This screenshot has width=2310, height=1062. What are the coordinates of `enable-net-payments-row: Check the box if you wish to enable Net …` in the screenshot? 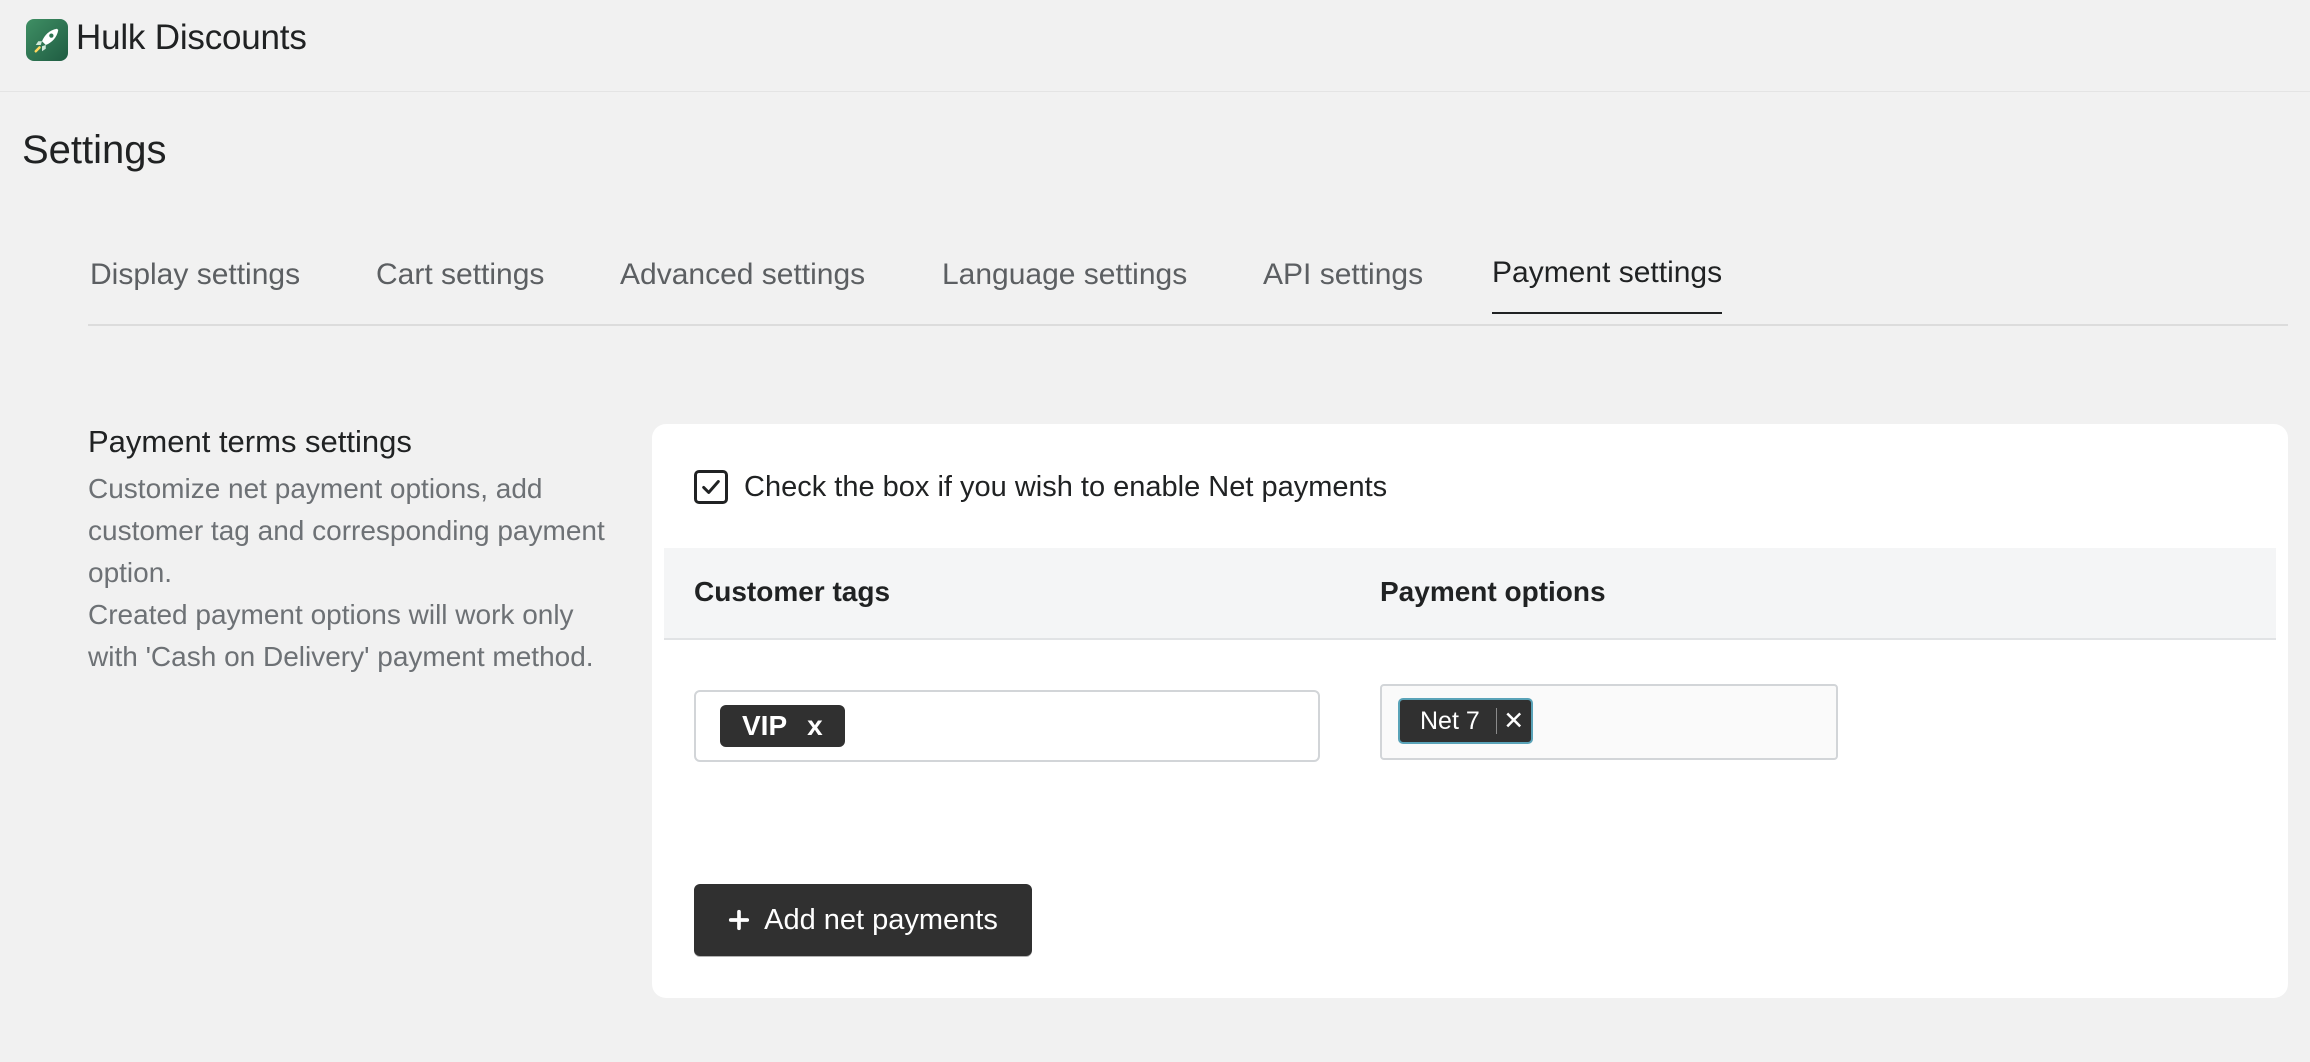 It's located at (1040, 487).